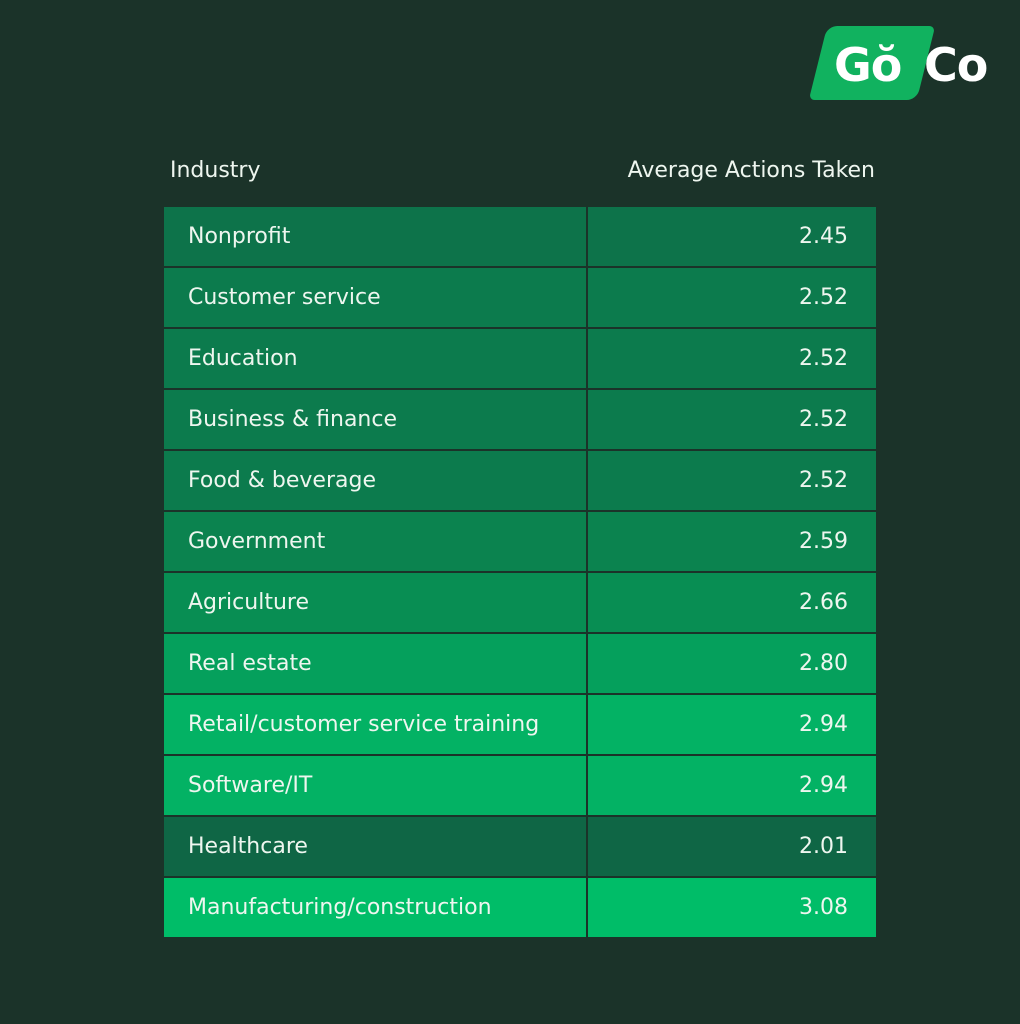  I want to click on value-cell: 3.08, so click(732, 907).